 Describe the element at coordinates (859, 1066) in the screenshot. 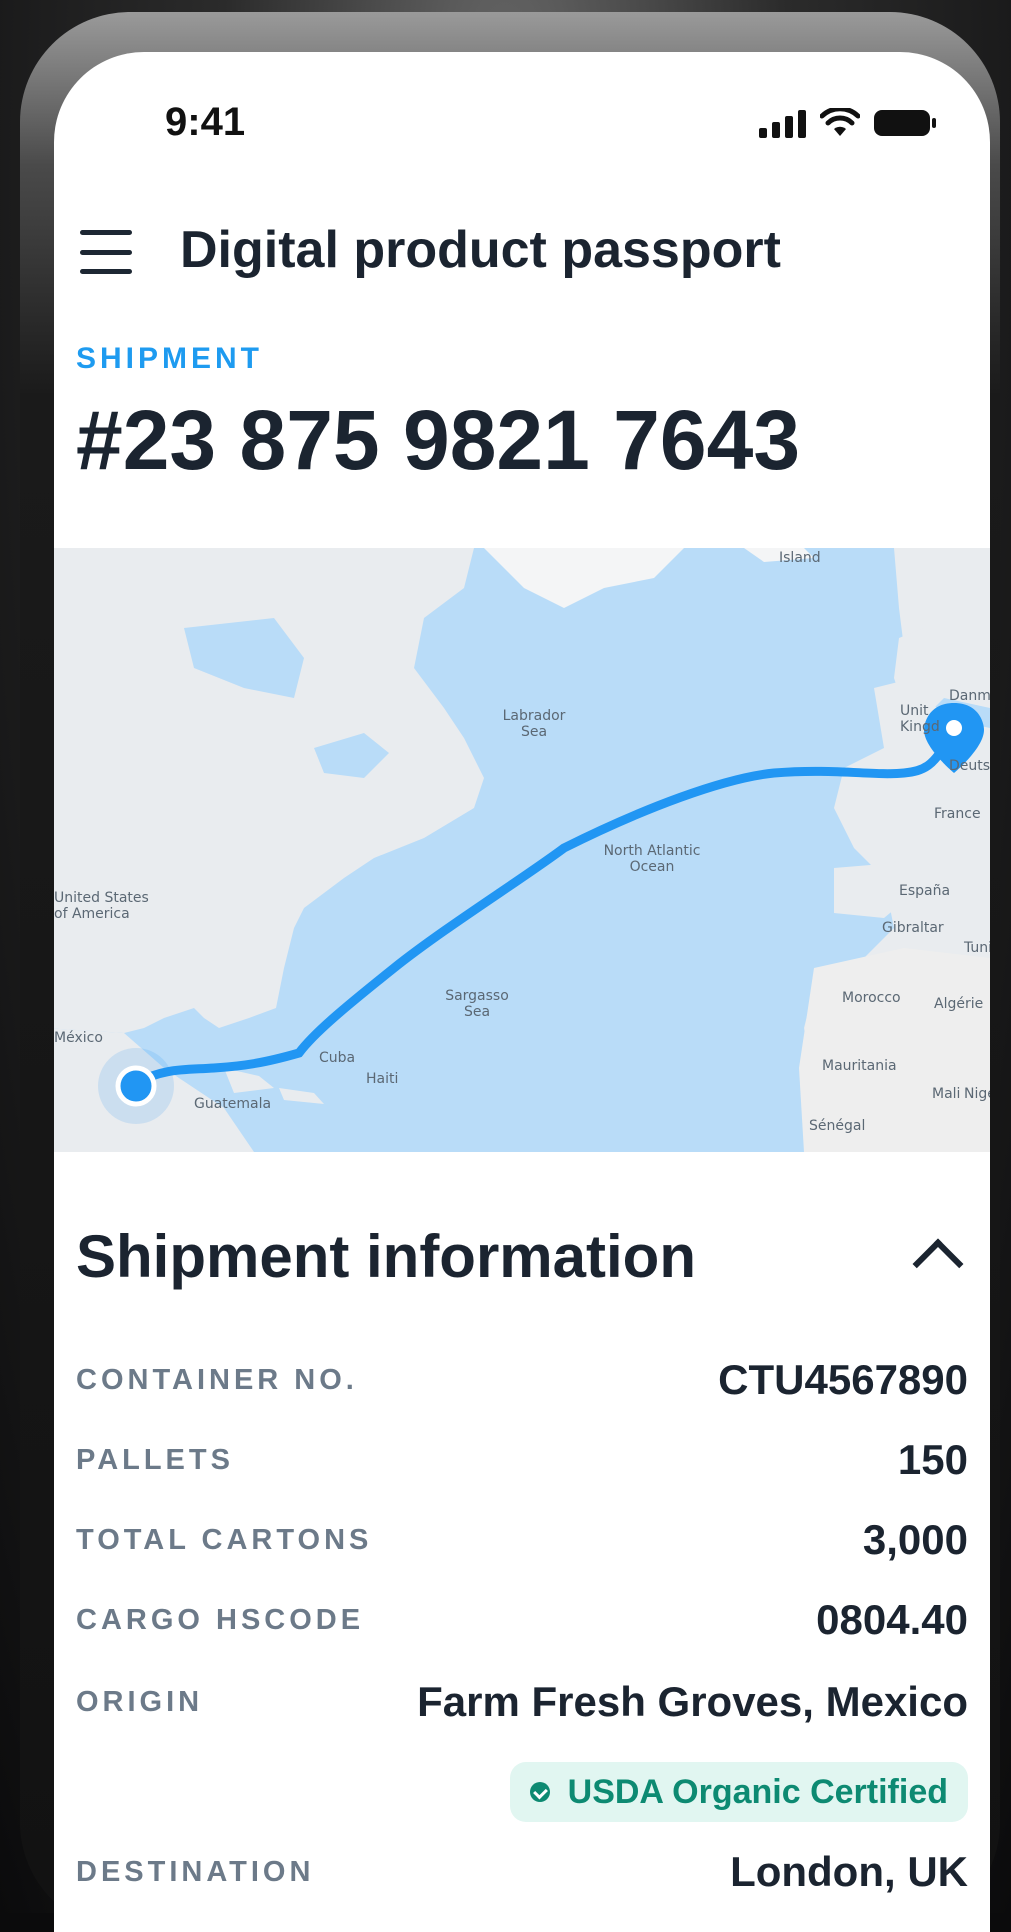

I see `map-label-mauritania: Mauritania` at that location.